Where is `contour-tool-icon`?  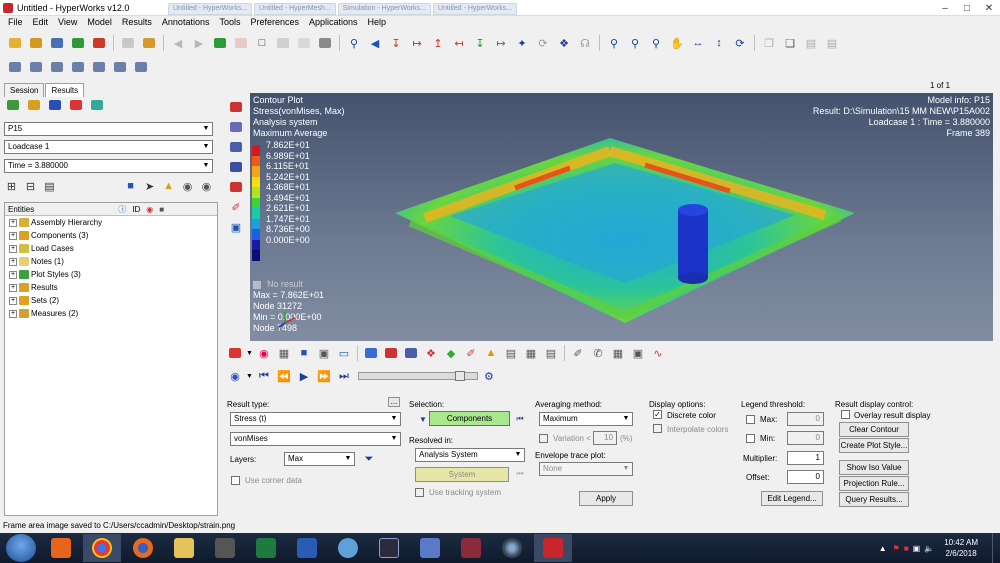
contour-tool-icon is located at coordinates (236, 107).